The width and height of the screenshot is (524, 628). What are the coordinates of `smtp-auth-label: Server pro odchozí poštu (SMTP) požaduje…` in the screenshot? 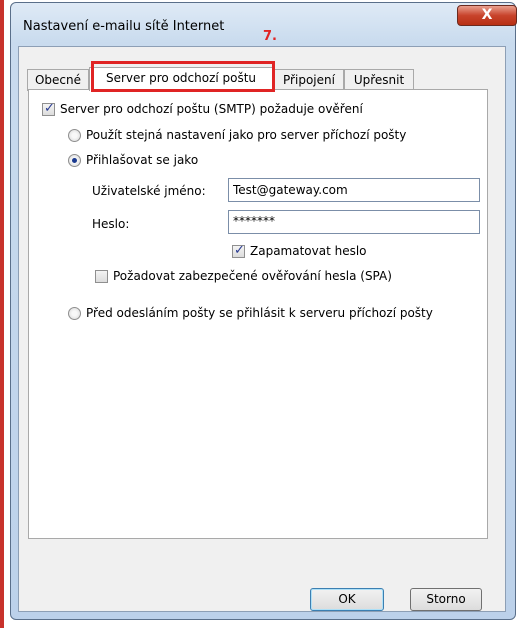 It's located at (211, 109).